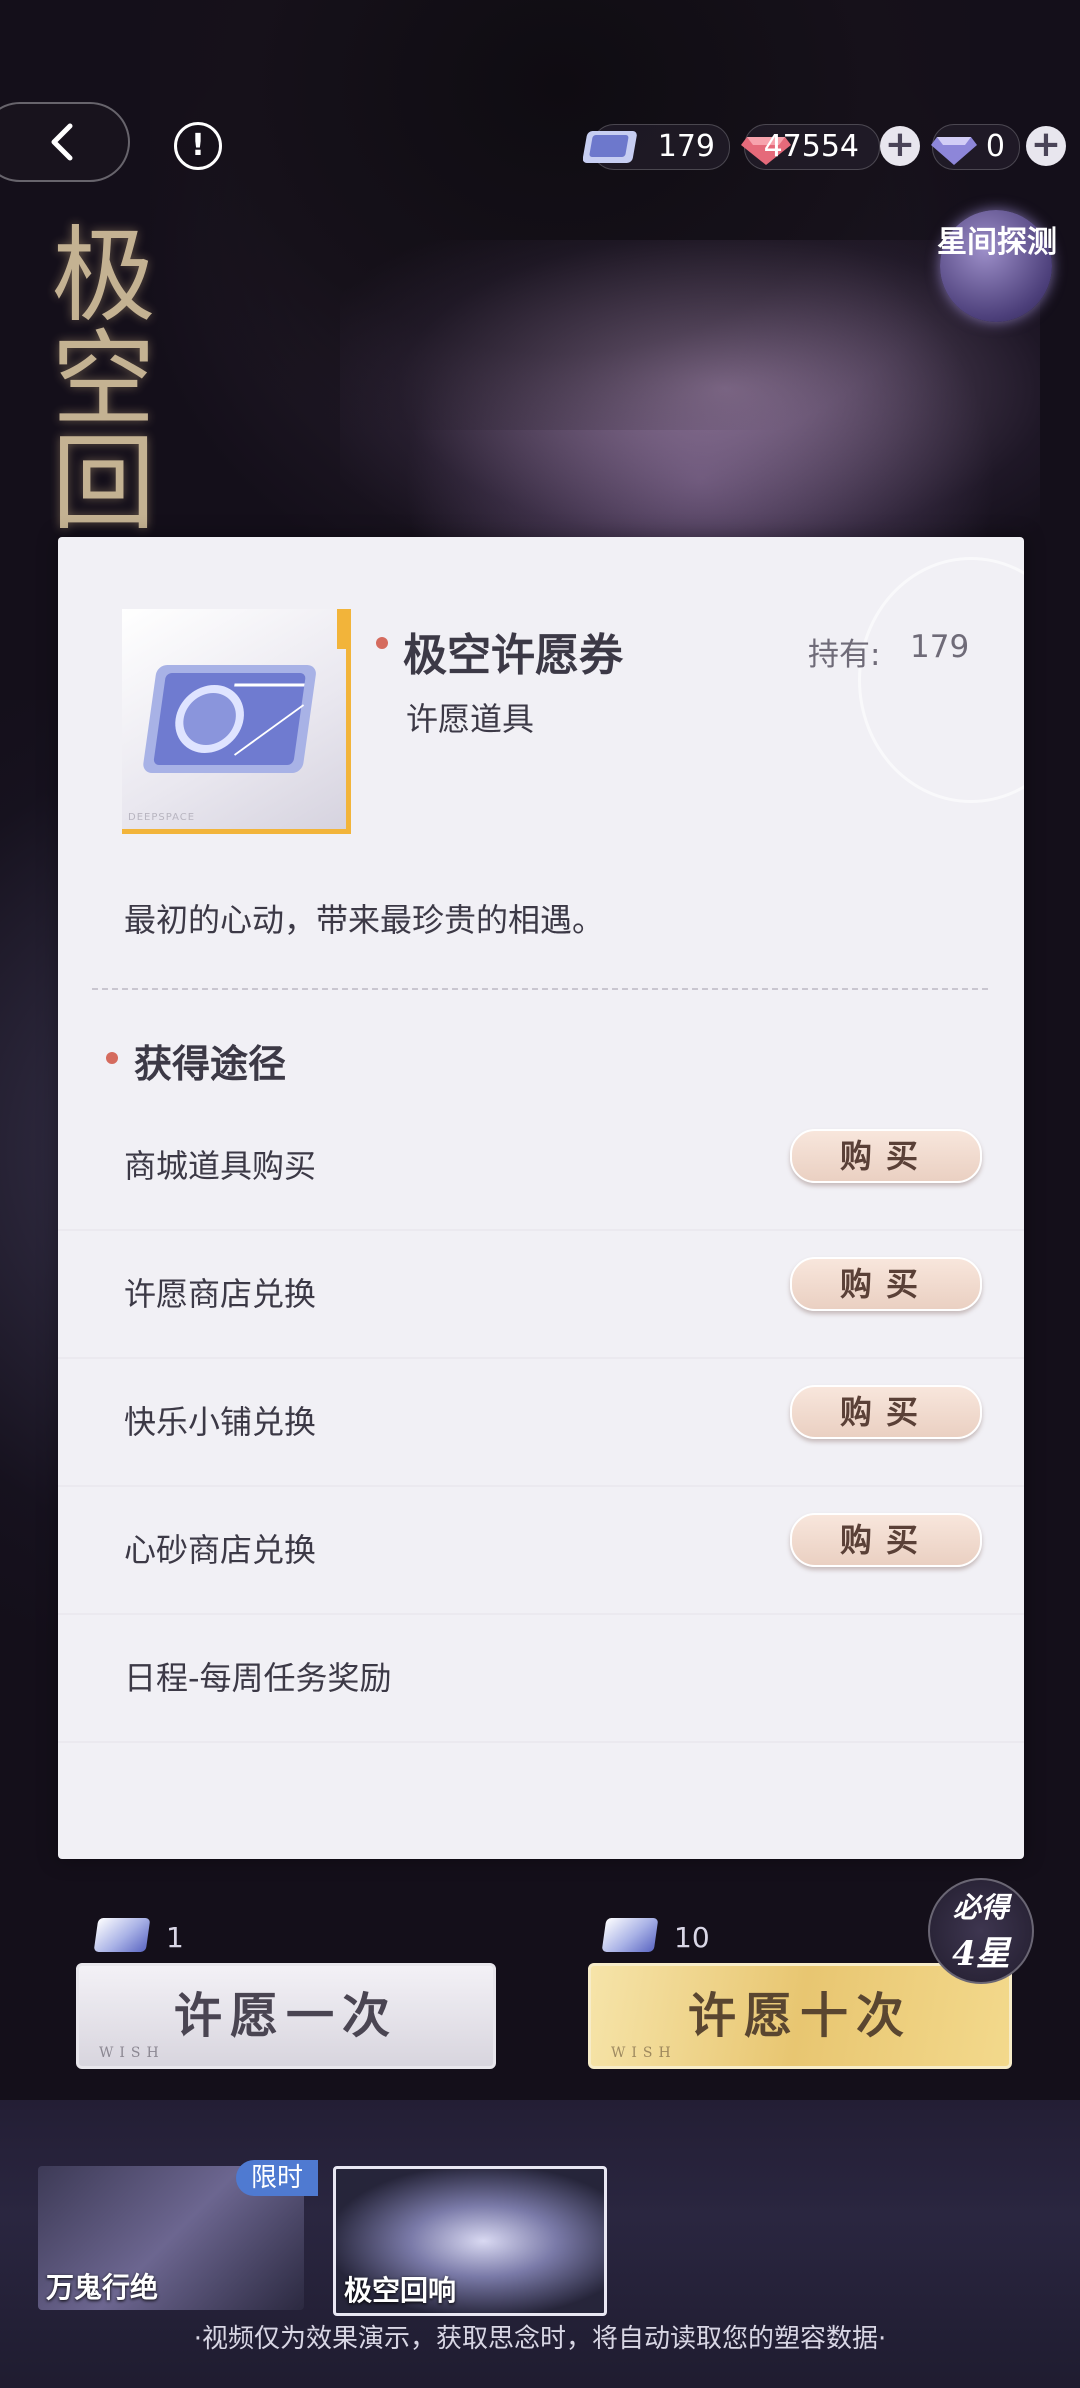 The width and height of the screenshot is (1080, 2388). I want to click on item-description: 最初的心动，带来最珍贵的相遇。, so click(364, 920).